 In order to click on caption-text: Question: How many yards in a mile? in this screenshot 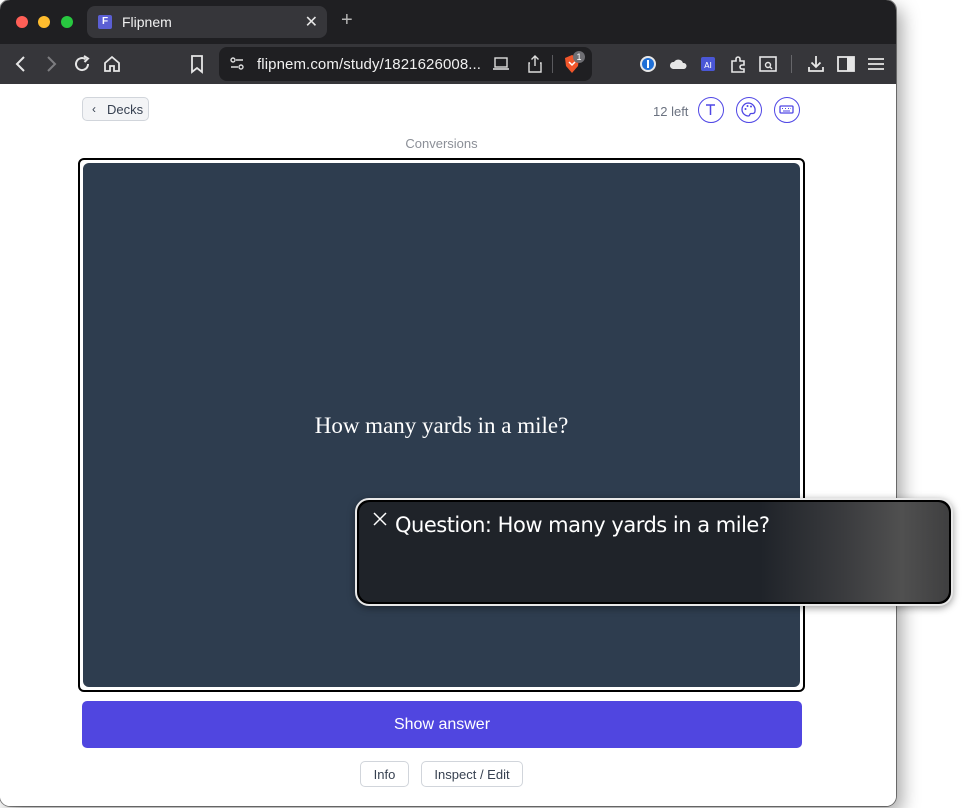, I will do `click(582, 525)`.